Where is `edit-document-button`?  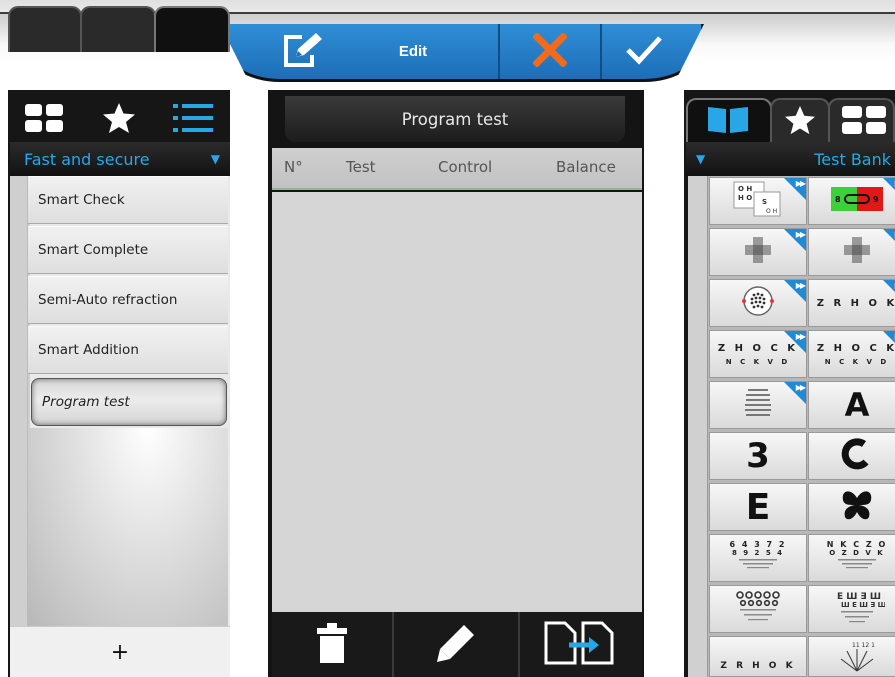 edit-document-button is located at coordinates (302, 51).